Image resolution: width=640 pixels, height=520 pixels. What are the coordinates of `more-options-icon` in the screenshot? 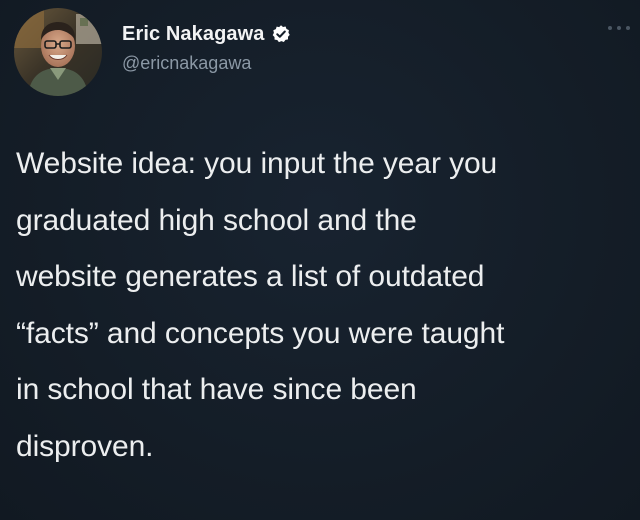 It's located at (619, 28).